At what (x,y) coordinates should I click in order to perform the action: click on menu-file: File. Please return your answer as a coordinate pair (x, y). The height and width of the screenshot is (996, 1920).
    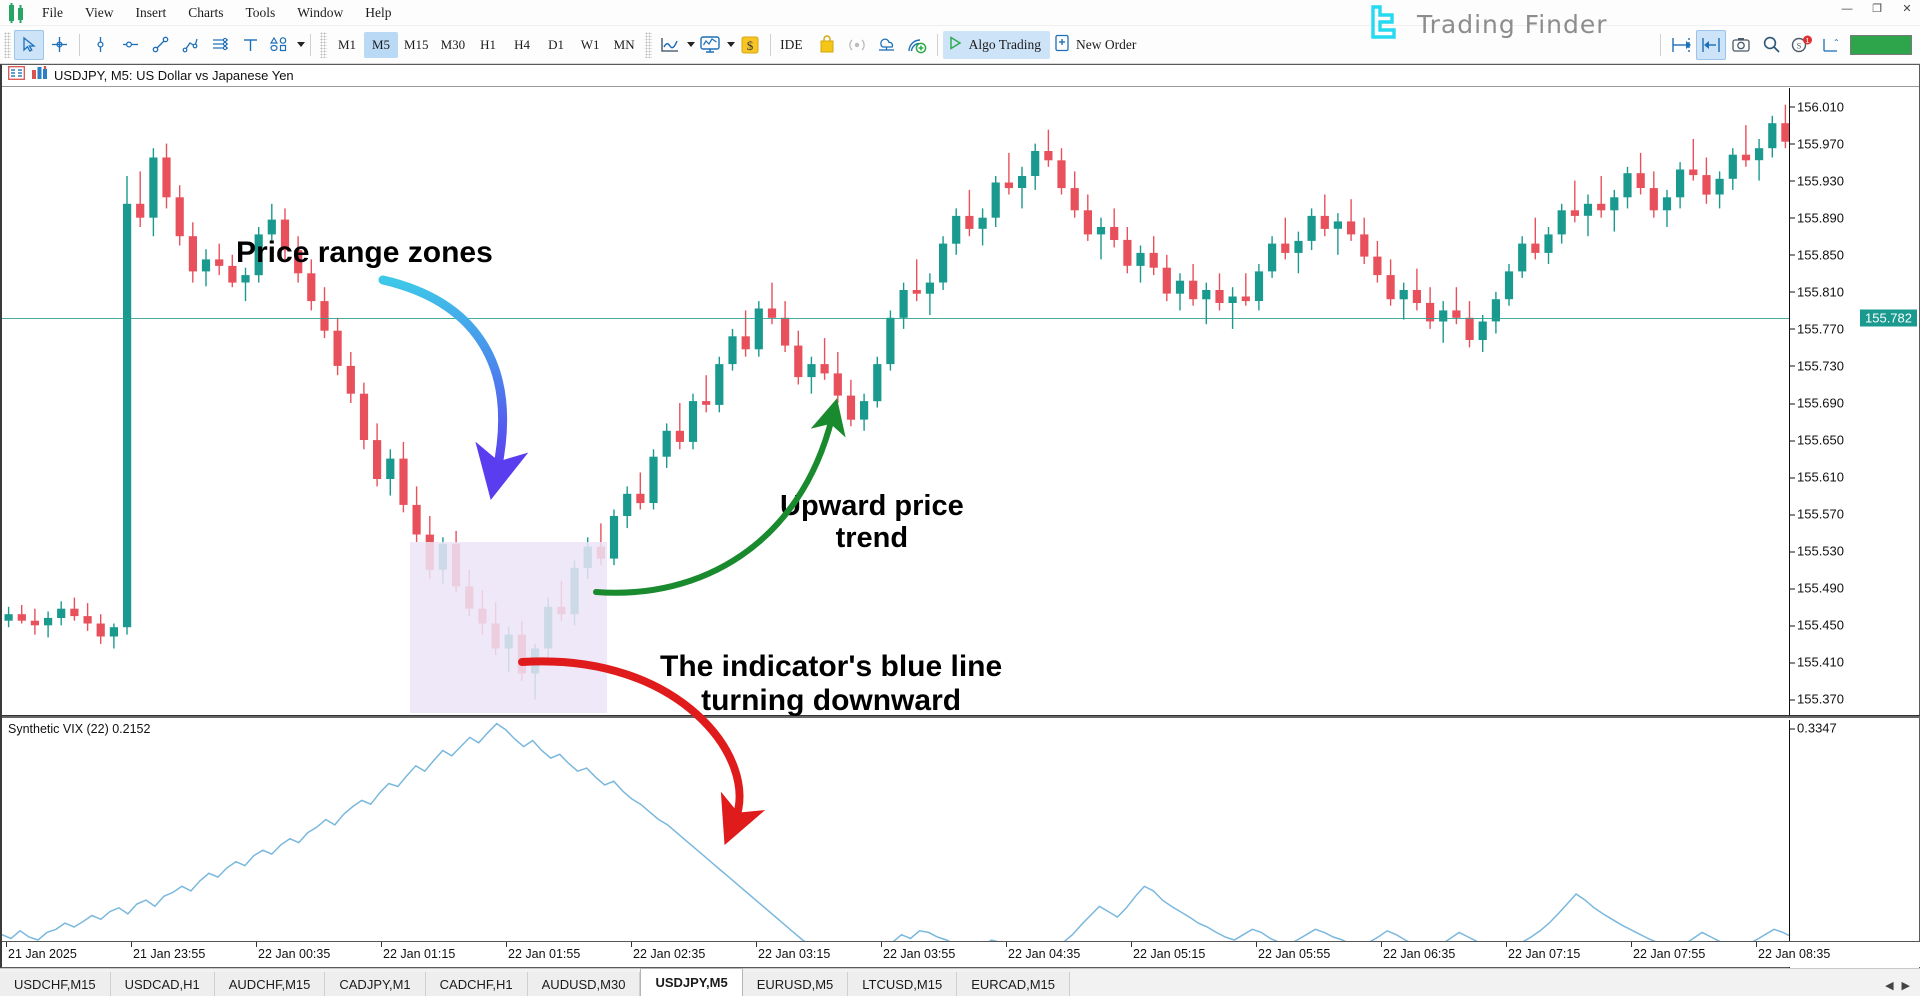
    Looking at the image, I should click on (52, 13).